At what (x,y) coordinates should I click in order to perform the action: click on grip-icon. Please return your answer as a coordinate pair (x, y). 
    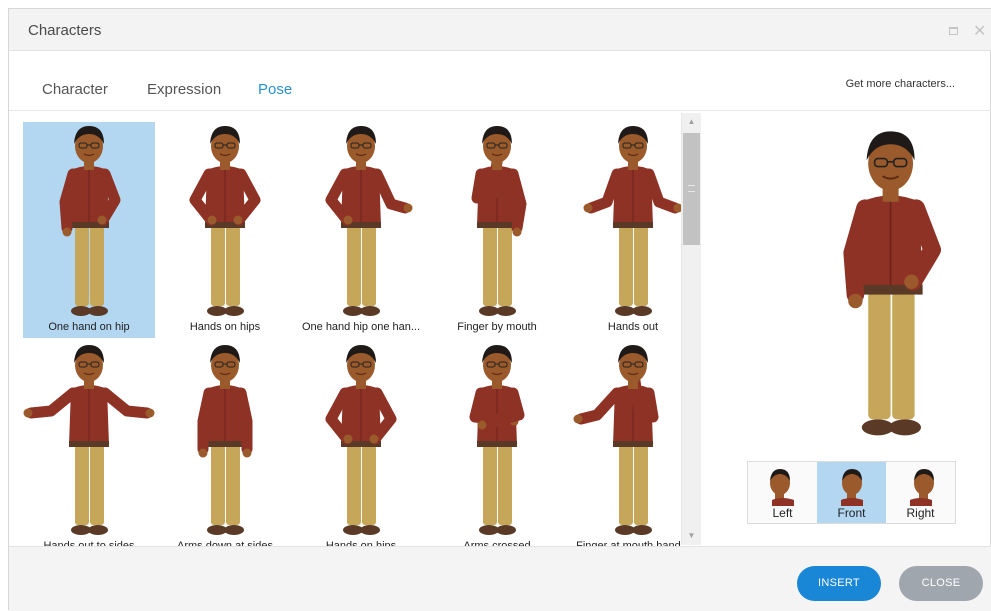
    Looking at the image, I should click on (691, 188).